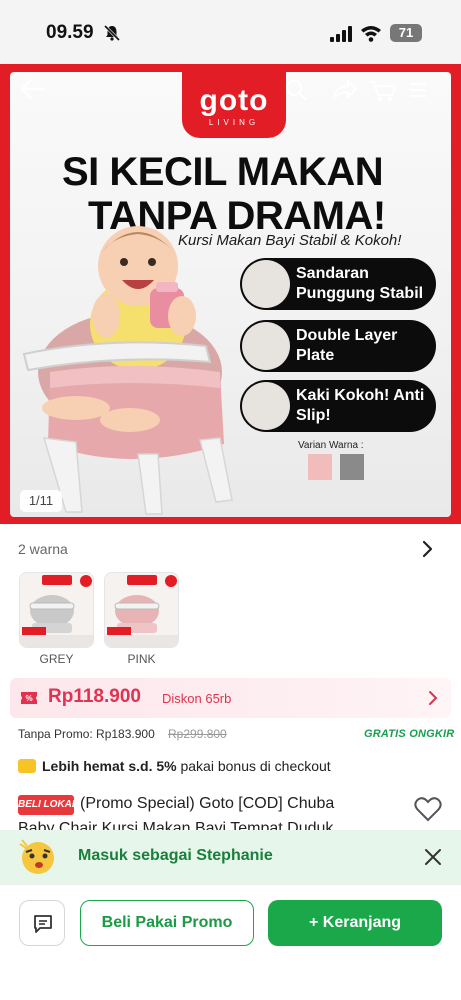 This screenshot has height=1000, width=461. What do you see at coordinates (94, 696) in the screenshot?
I see `current-price: Rp118.900` at bounding box center [94, 696].